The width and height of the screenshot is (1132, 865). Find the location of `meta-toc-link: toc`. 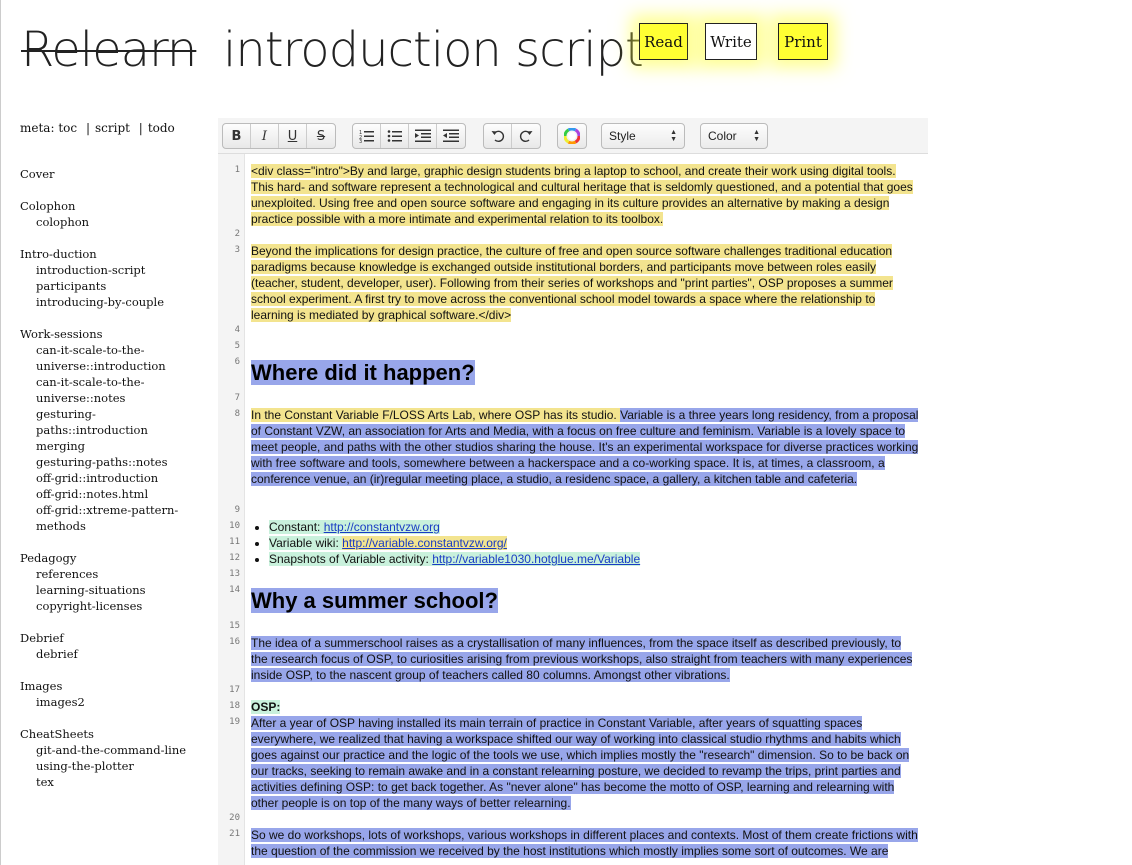

meta-toc-link: toc is located at coordinates (67, 128).